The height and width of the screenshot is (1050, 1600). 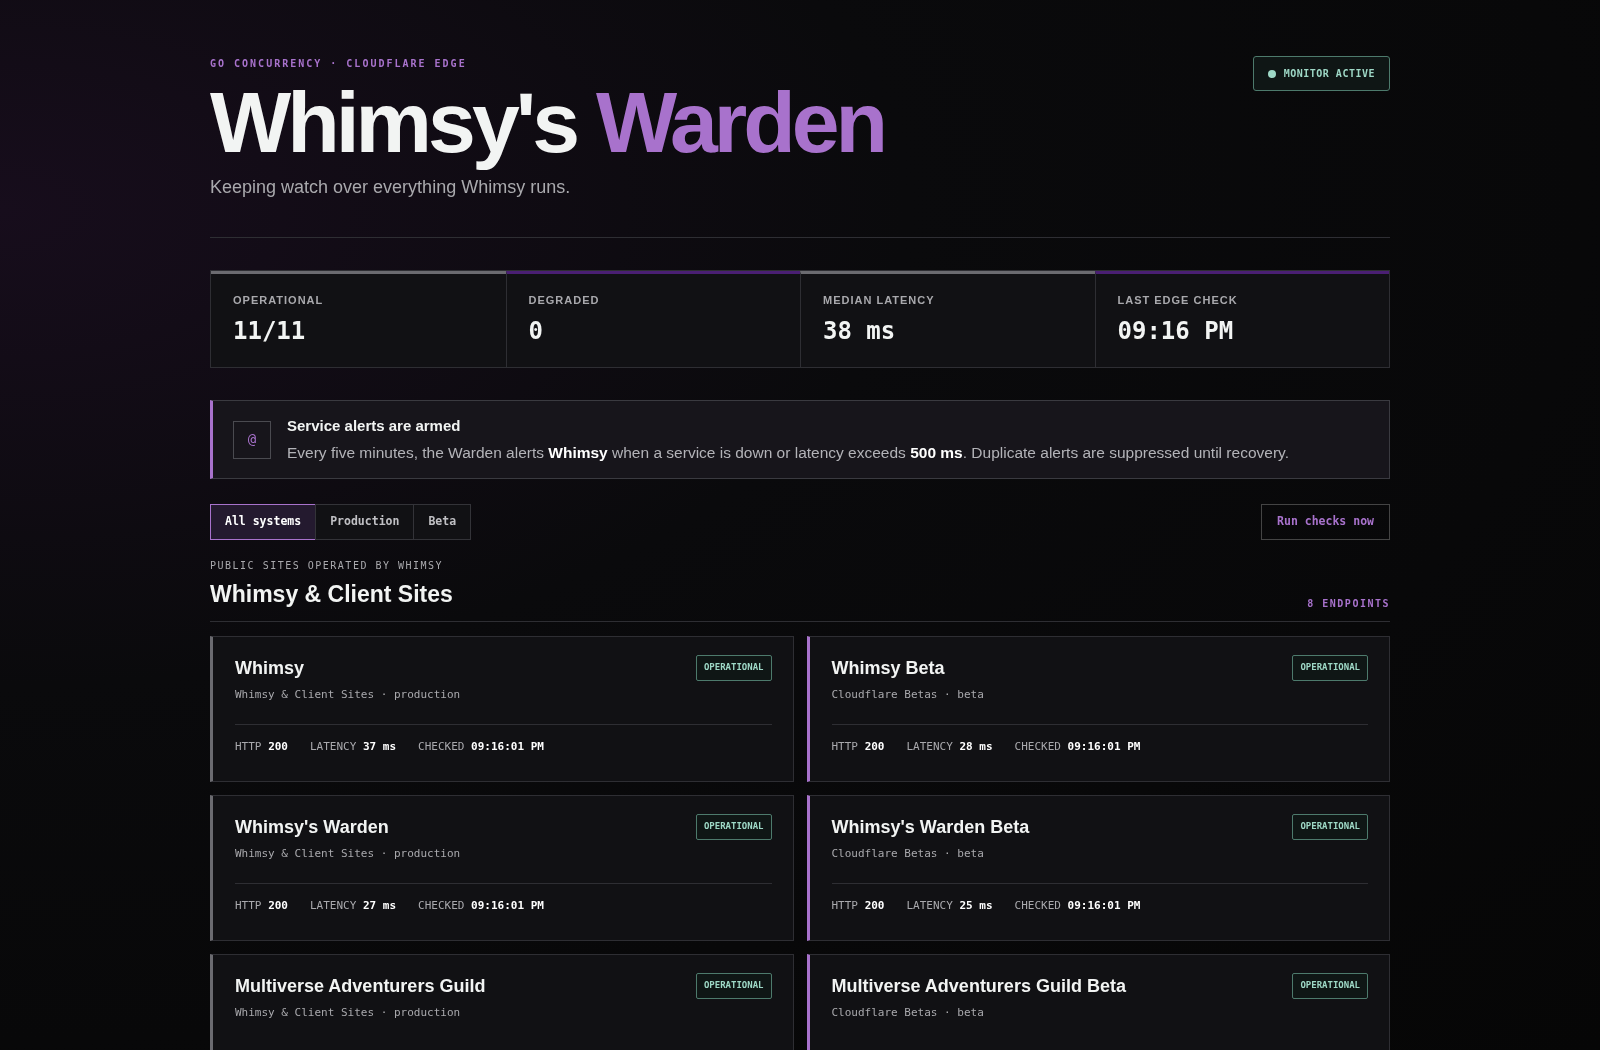 I want to click on endpoint-name: Multiverse Adventurers Guild Beta, so click(x=978, y=987).